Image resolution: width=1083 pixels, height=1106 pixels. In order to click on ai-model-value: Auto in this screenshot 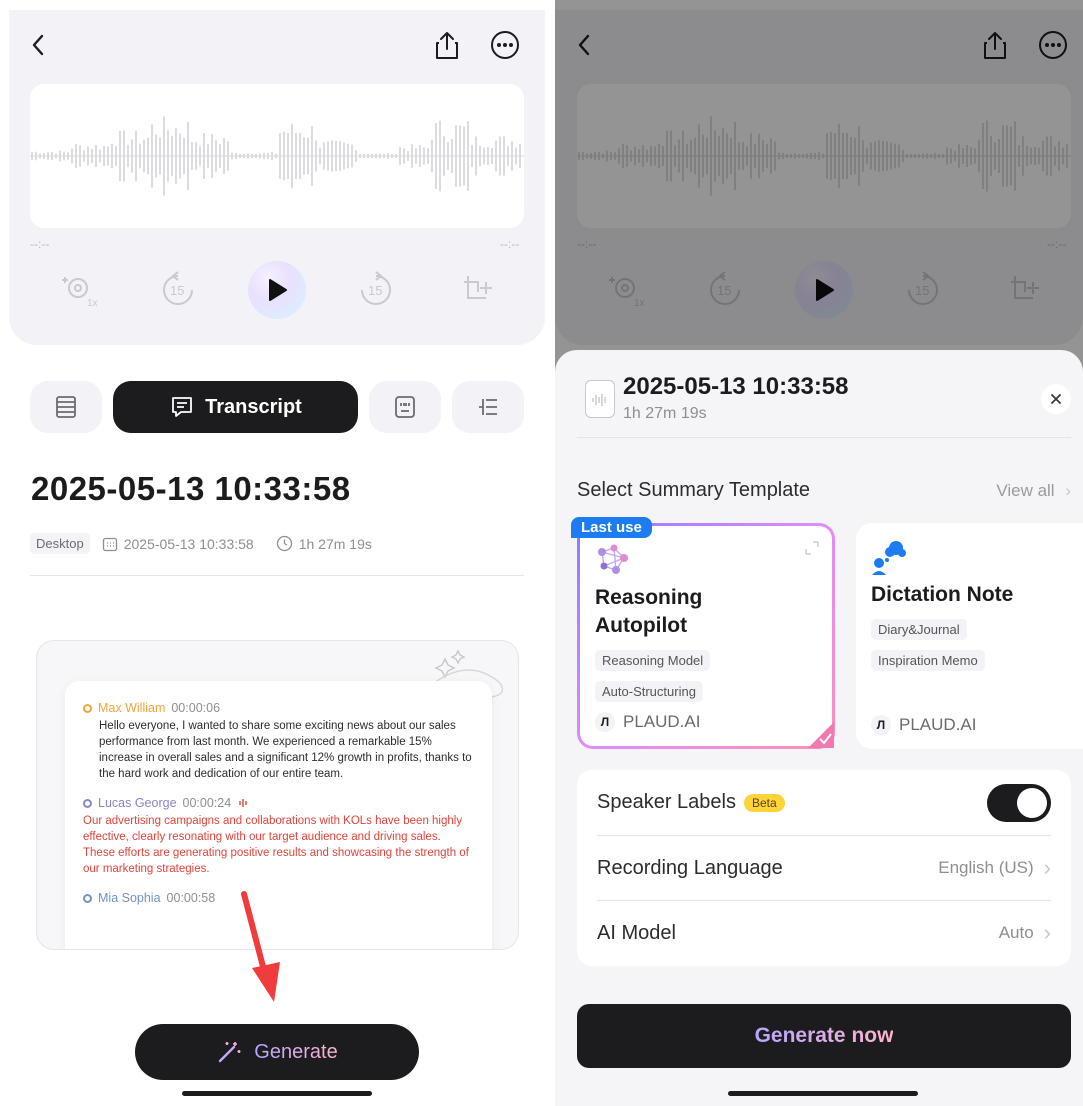, I will do `click(1016, 932)`.